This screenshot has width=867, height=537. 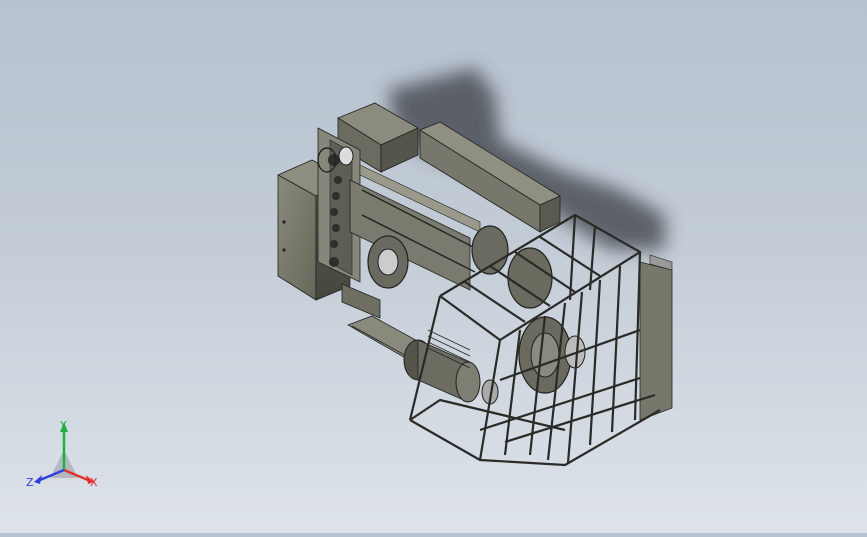 I want to click on right-end-panel, so click(x=656, y=337).